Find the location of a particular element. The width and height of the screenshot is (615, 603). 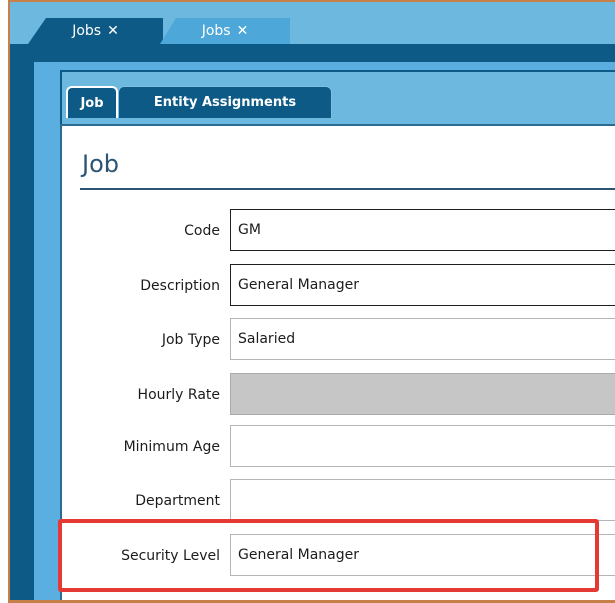

field-row-code: Code GM is located at coordinates (337, 231).